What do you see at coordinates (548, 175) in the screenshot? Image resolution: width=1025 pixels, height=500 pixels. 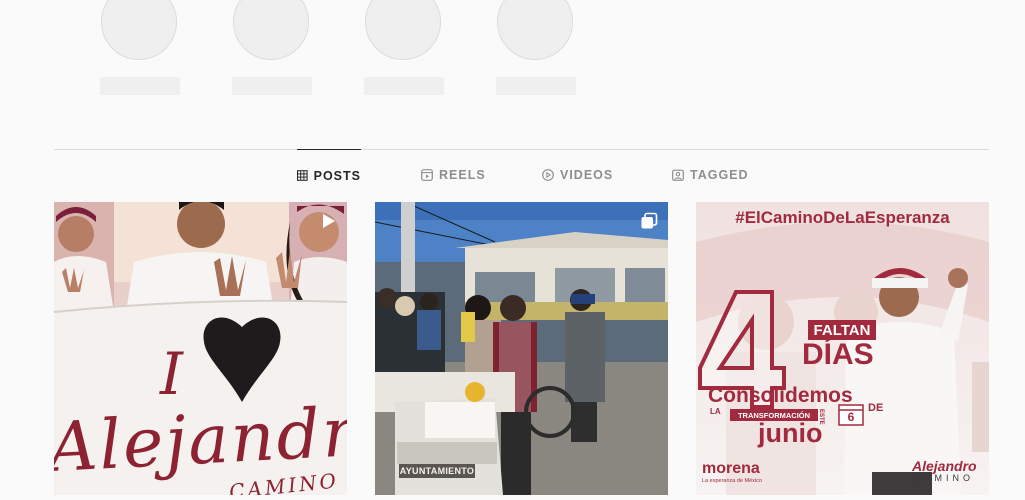 I see `play-icon` at bounding box center [548, 175].